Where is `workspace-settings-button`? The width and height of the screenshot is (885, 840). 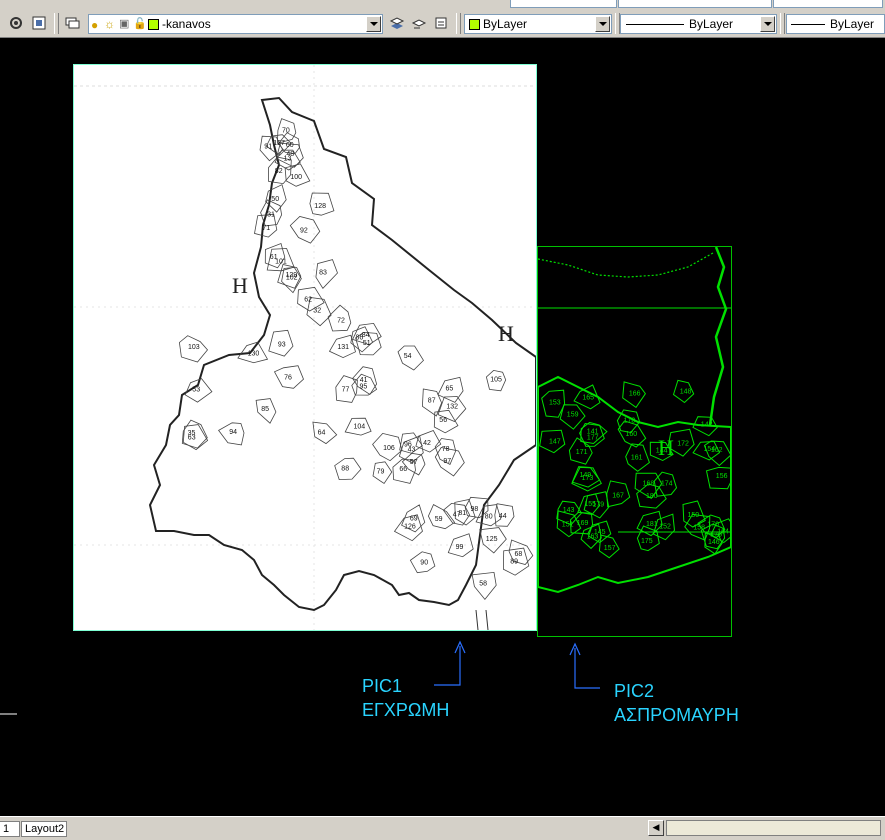
workspace-settings-button is located at coordinates (16, 23).